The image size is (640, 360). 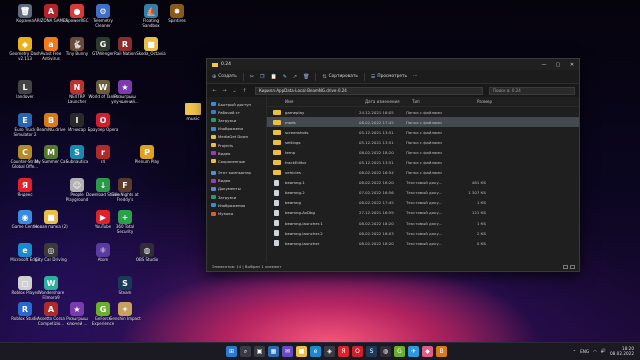 I want to click on sidebar-item: Быстрый доступ, so click(x=236, y=104).